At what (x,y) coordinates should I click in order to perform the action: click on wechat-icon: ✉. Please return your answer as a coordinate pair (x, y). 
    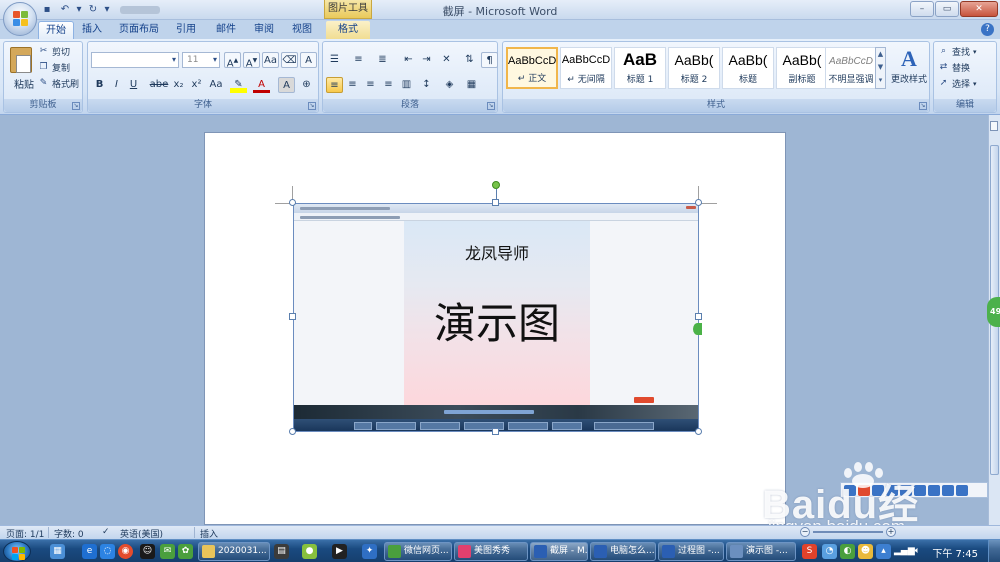
    Looking at the image, I should click on (167, 551).